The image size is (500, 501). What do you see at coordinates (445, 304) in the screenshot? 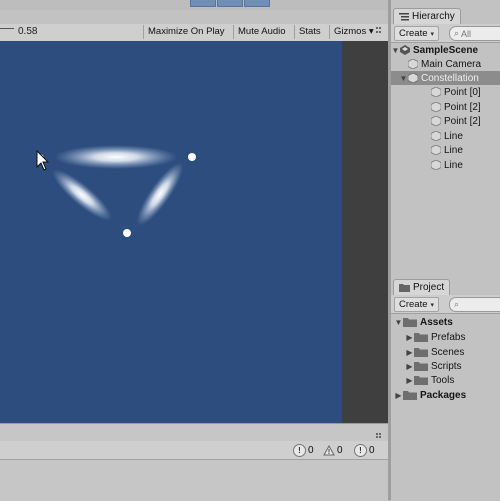
I see `project-toolbar: Create ▾ ⌕` at bounding box center [445, 304].